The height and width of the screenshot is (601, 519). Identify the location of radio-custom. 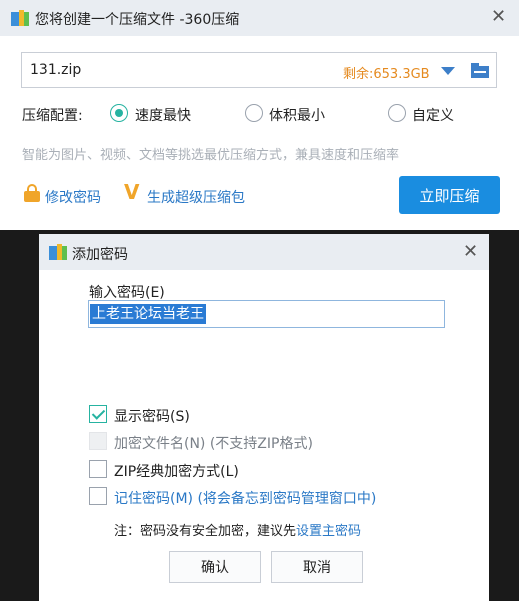
(397, 113).